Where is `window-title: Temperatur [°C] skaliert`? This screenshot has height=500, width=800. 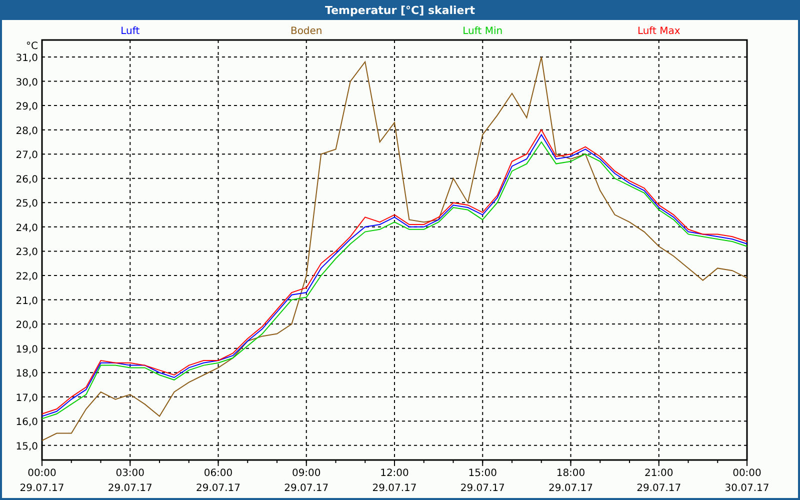 window-title: Temperatur [°C] skaliert is located at coordinates (400, 10).